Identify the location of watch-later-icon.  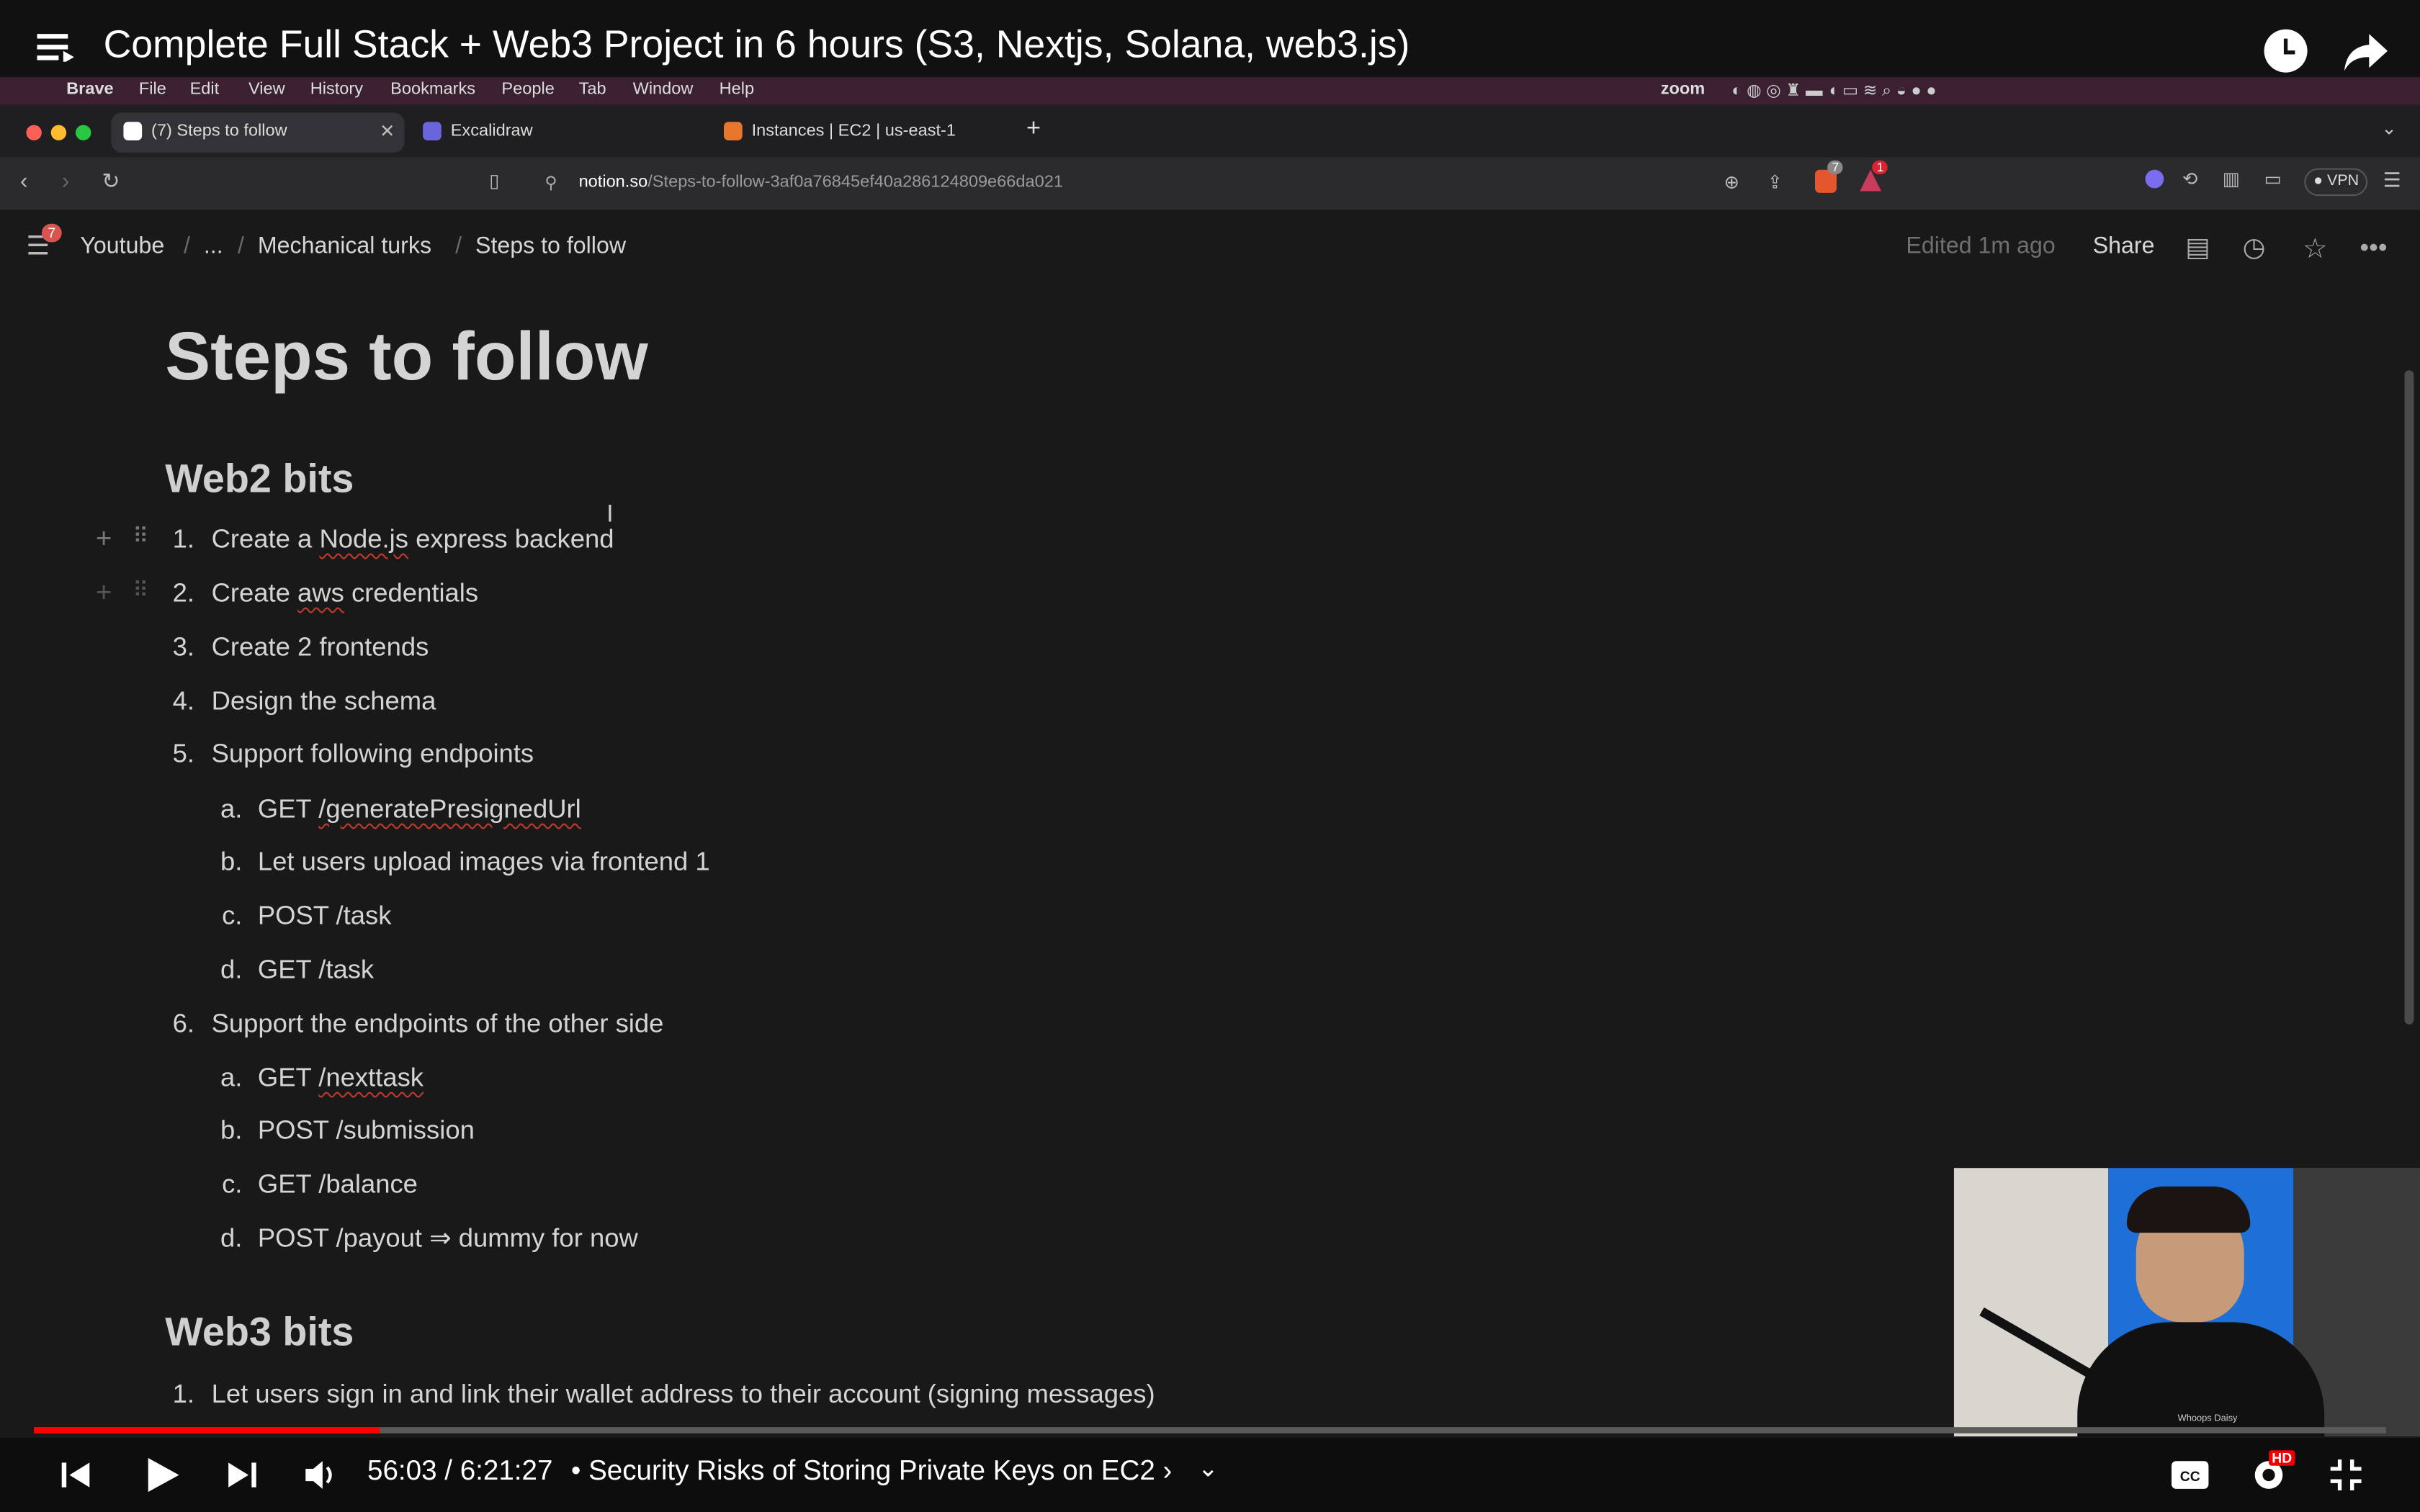
(2285, 51).